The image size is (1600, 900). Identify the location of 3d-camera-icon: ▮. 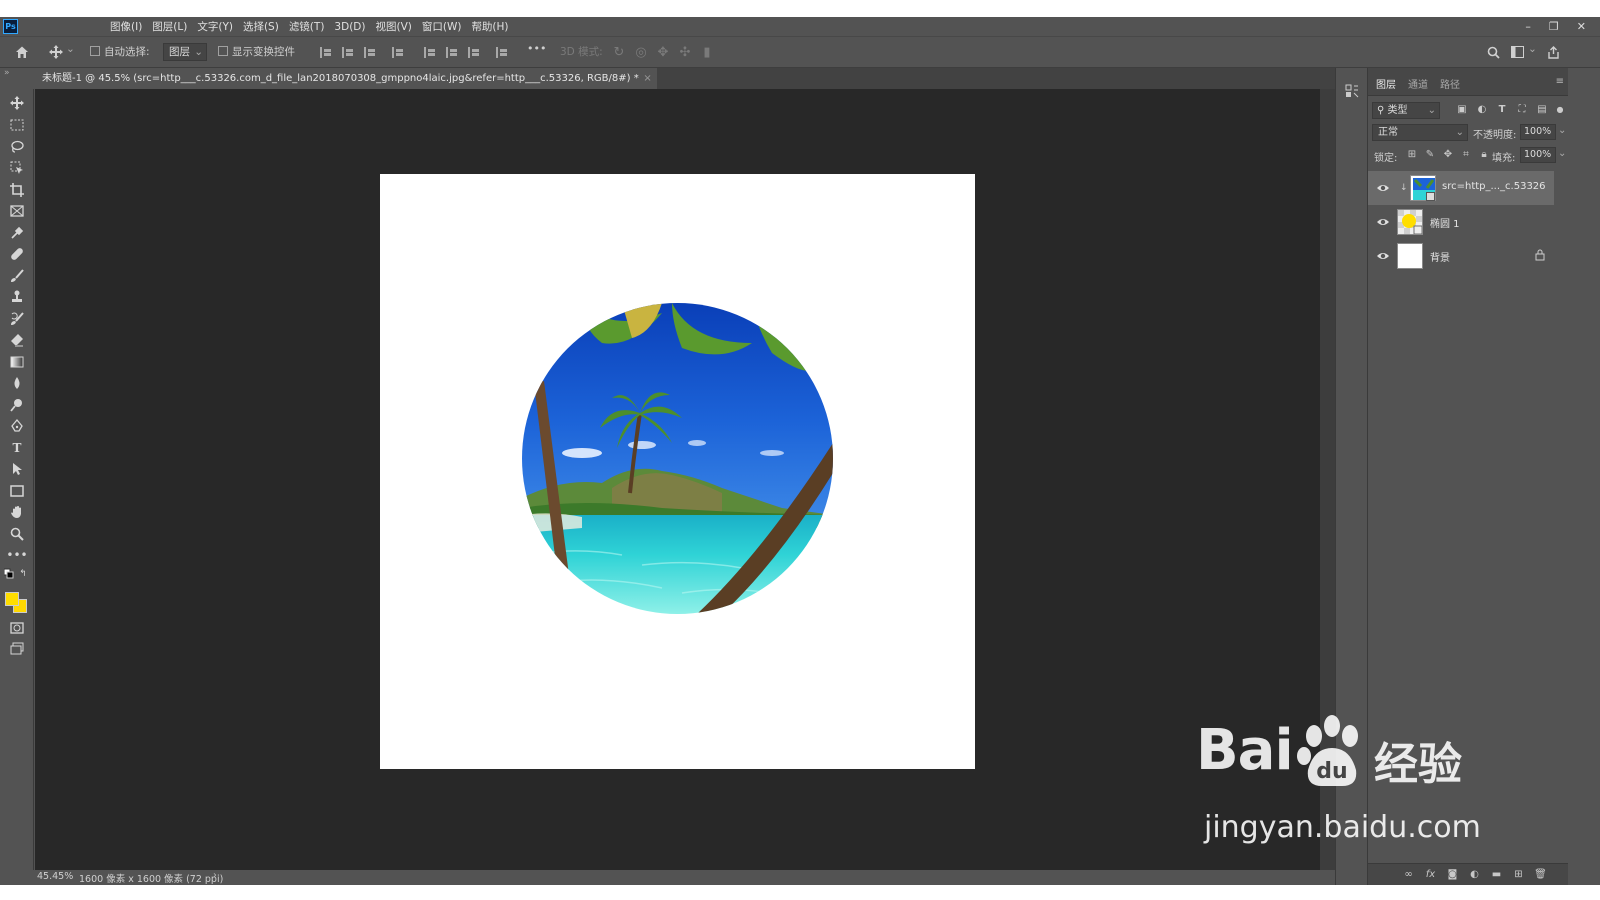
(707, 52).